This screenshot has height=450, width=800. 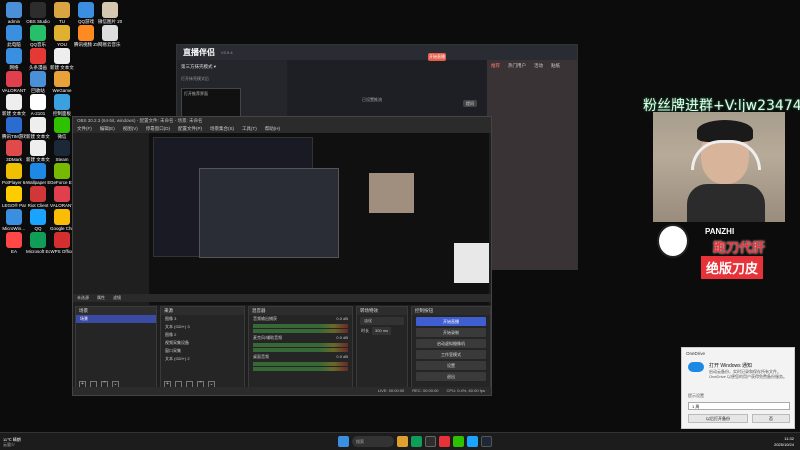 What do you see at coordinates (451, 376) in the screenshot?
I see `exit-button: 退出` at bounding box center [451, 376].